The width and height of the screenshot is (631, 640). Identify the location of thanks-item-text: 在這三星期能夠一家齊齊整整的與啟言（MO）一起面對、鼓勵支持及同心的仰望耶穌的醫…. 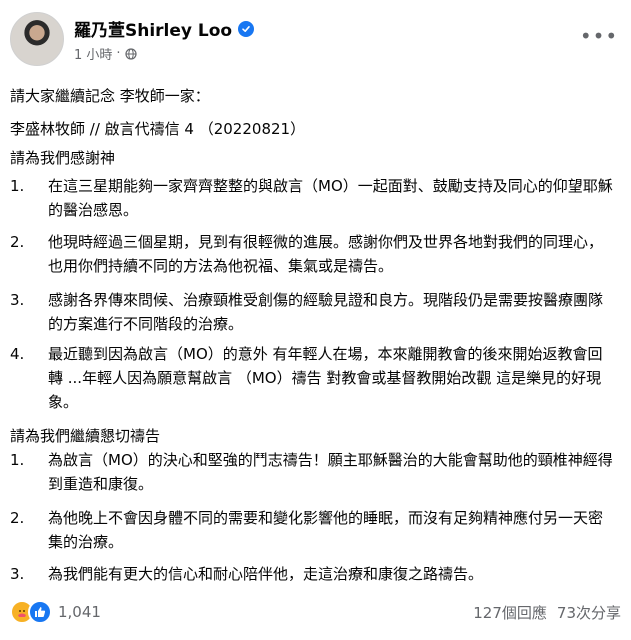
(330, 198).